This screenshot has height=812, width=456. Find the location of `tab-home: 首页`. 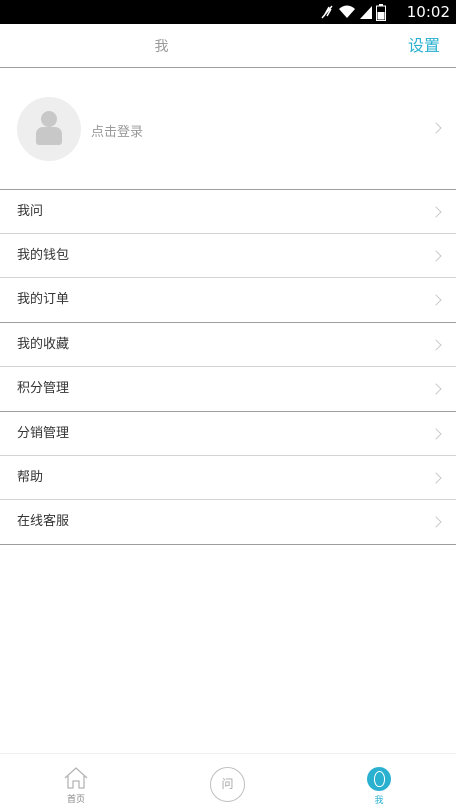

tab-home: 首页 is located at coordinates (76, 783).